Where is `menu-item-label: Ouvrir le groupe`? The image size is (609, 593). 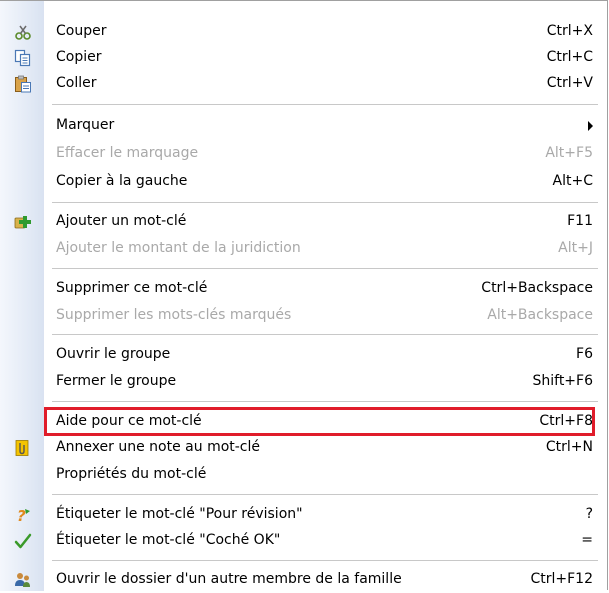
menu-item-label: Ouvrir le groupe is located at coordinates (113, 354).